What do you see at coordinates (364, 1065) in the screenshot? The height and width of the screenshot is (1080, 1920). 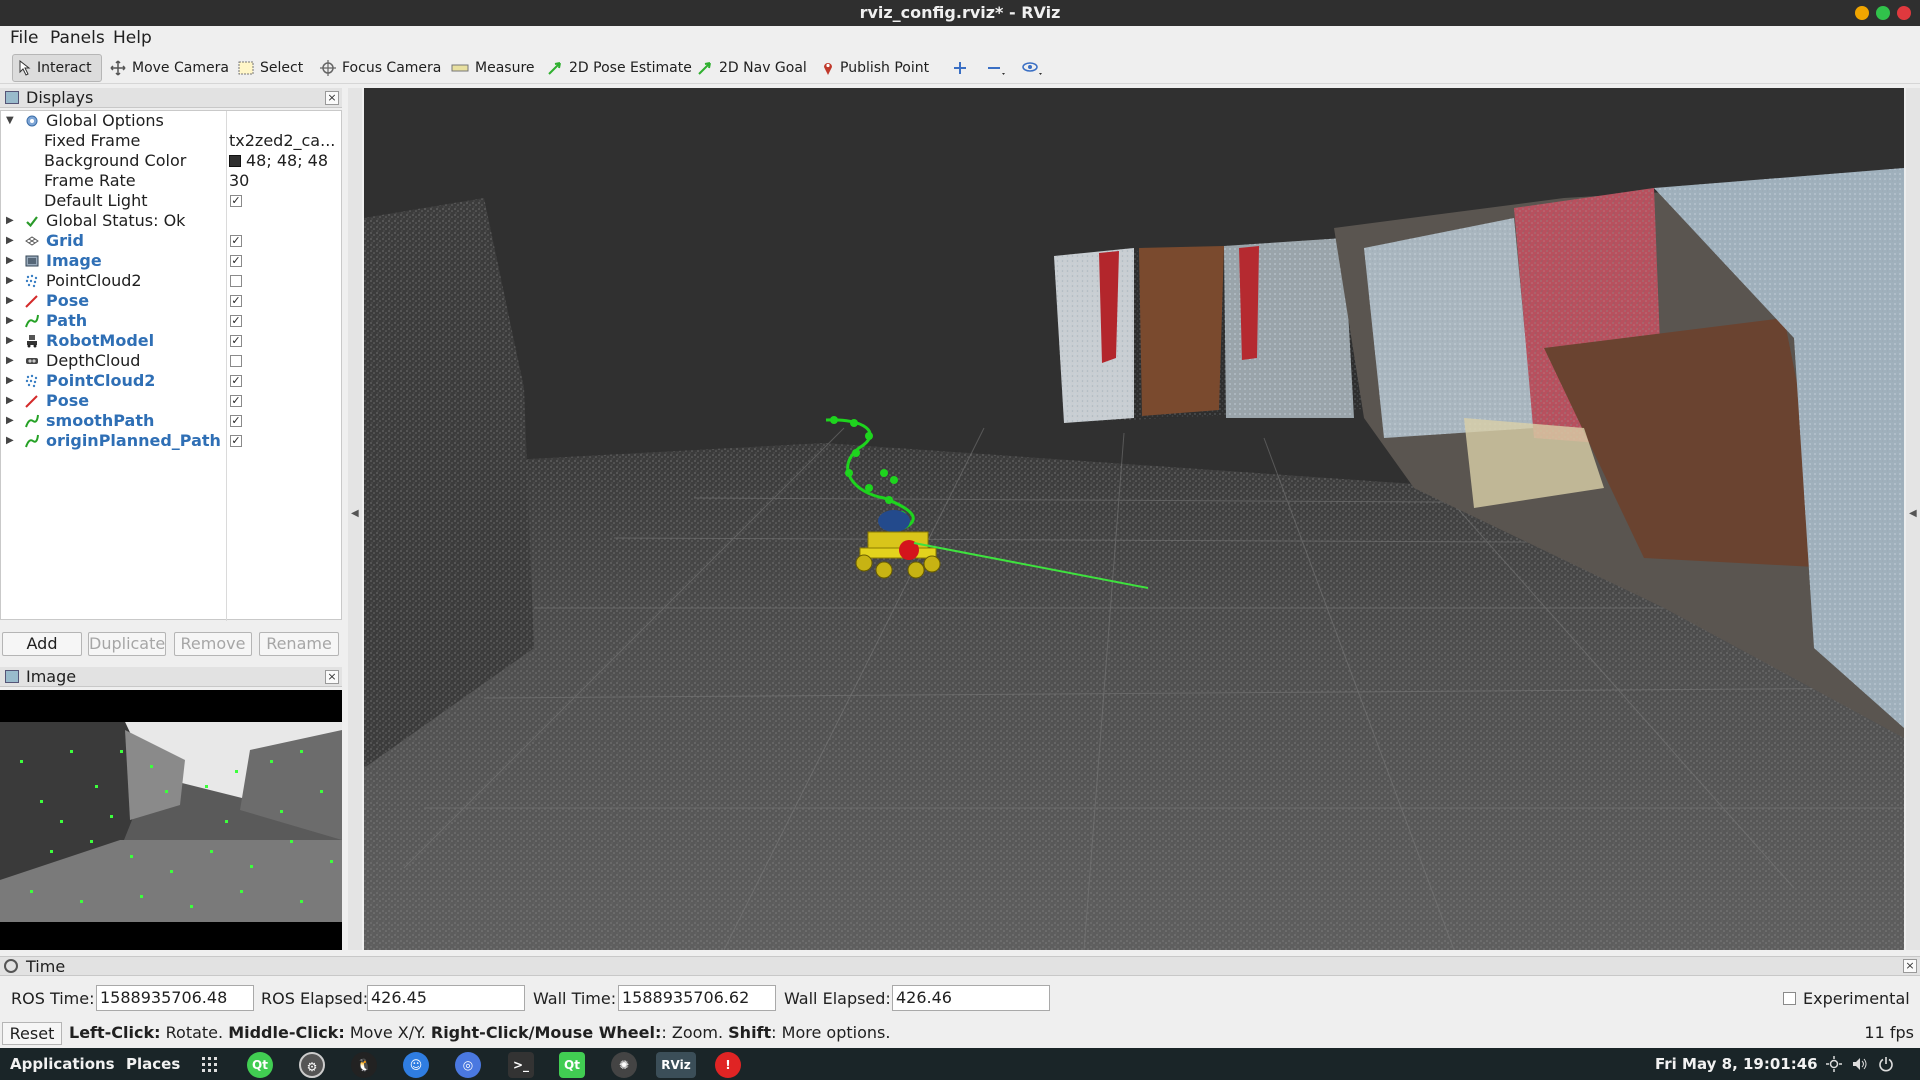 I see `penguin-app-icon: 🐧` at bounding box center [364, 1065].